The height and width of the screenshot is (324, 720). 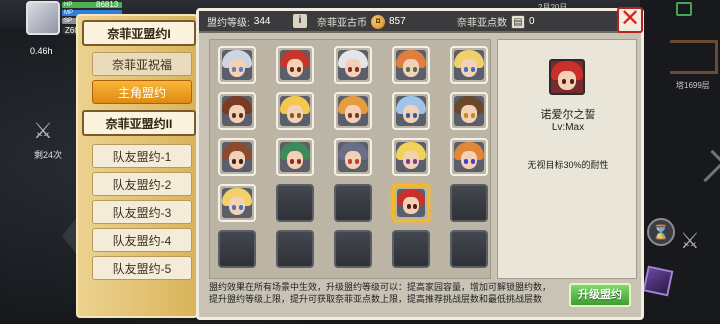 I want to click on tab-ally-covenant-4: 队友盟约-4, so click(x=142, y=240).